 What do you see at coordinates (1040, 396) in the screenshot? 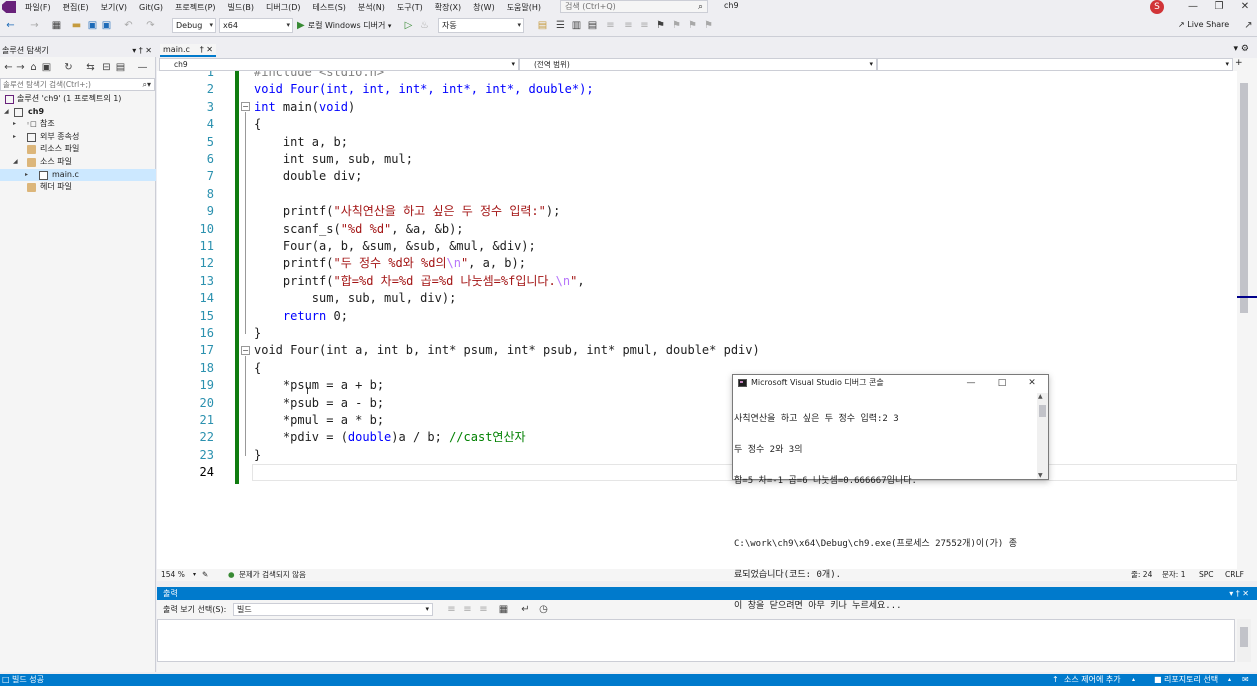
I see `chevron-up-icon: ▲` at bounding box center [1040, 396].